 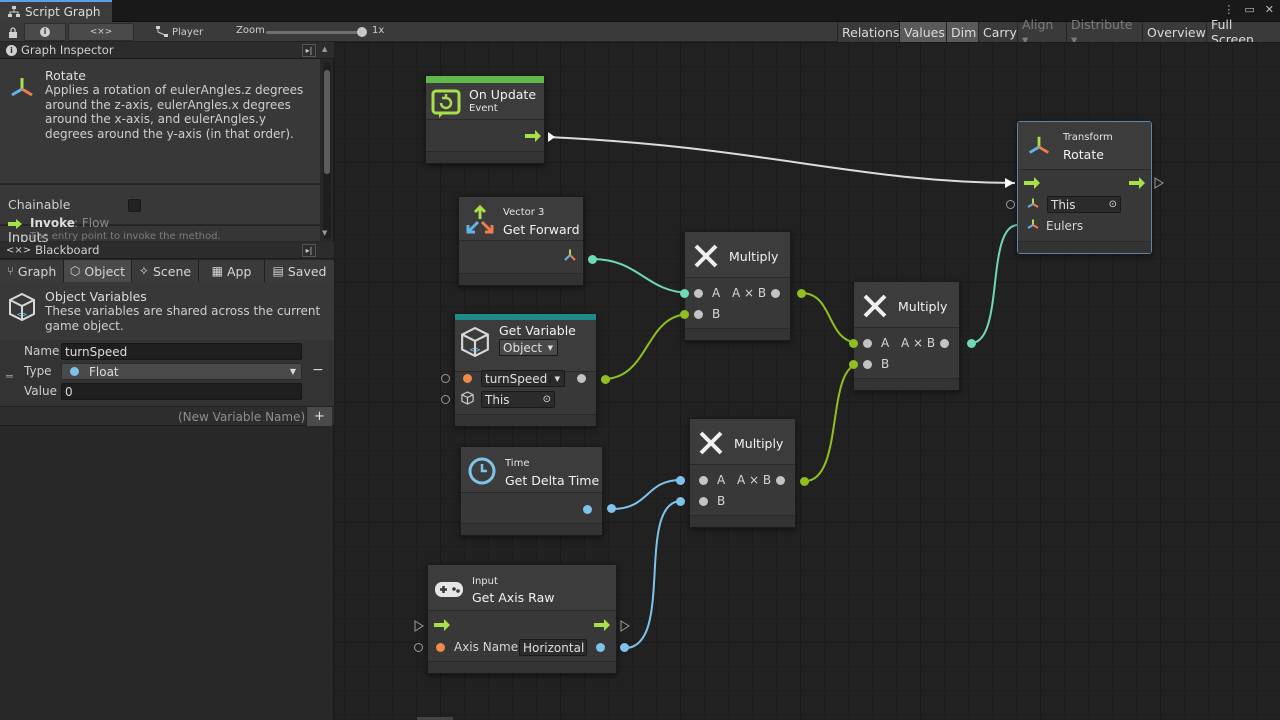 I want to click on align-dropdown: Align ▾, so click(x=1041, y=32).